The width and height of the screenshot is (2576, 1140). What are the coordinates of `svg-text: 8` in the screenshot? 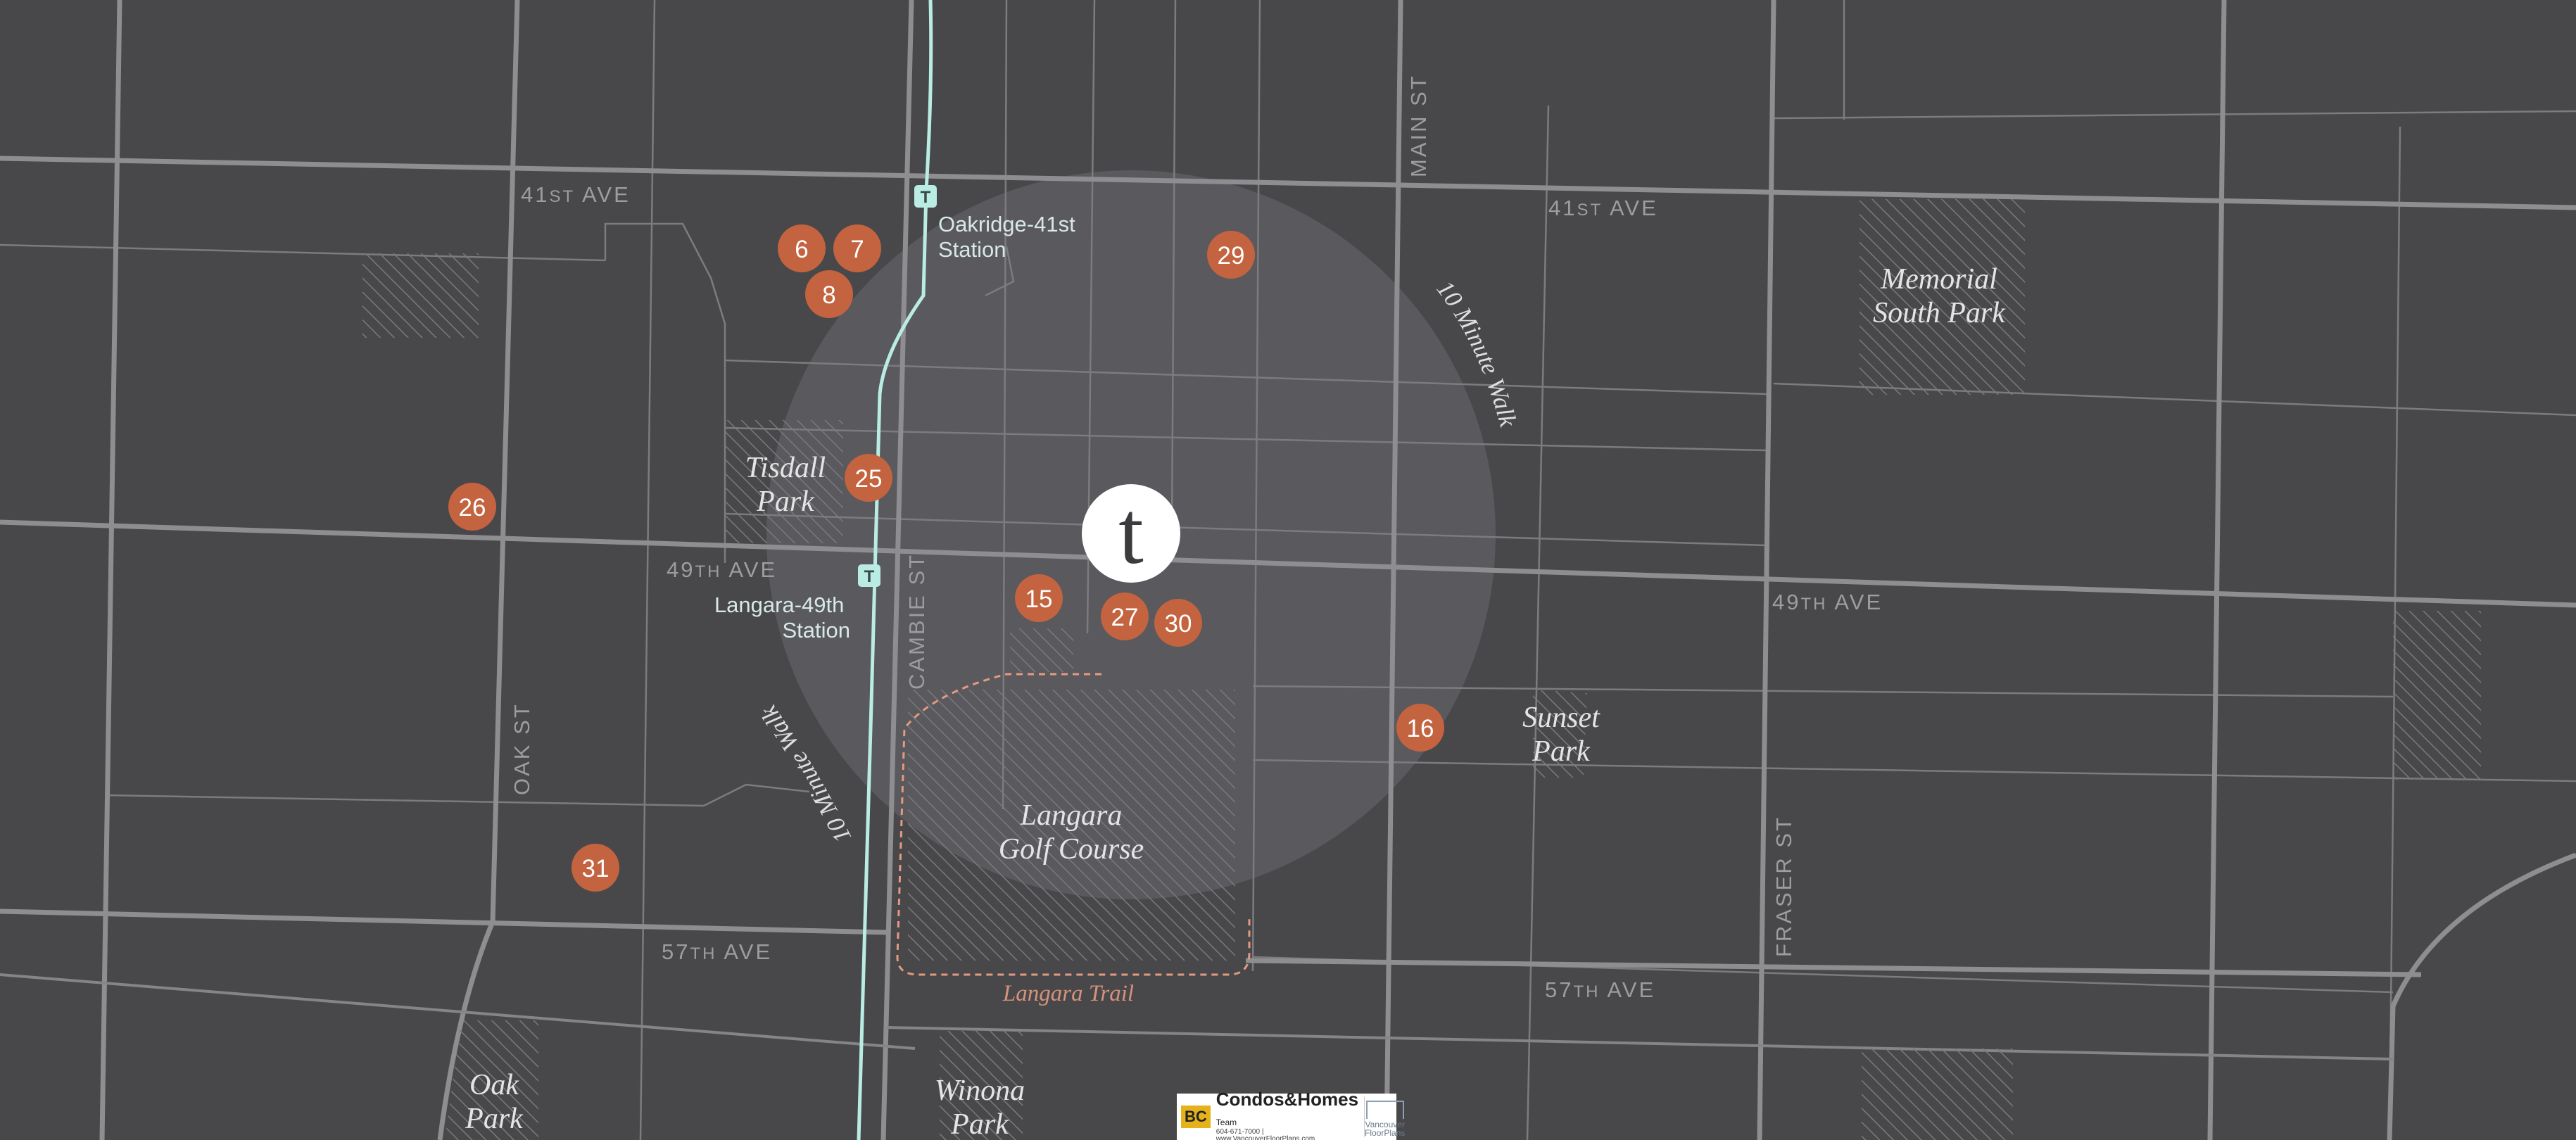 It's located at (828, 295).